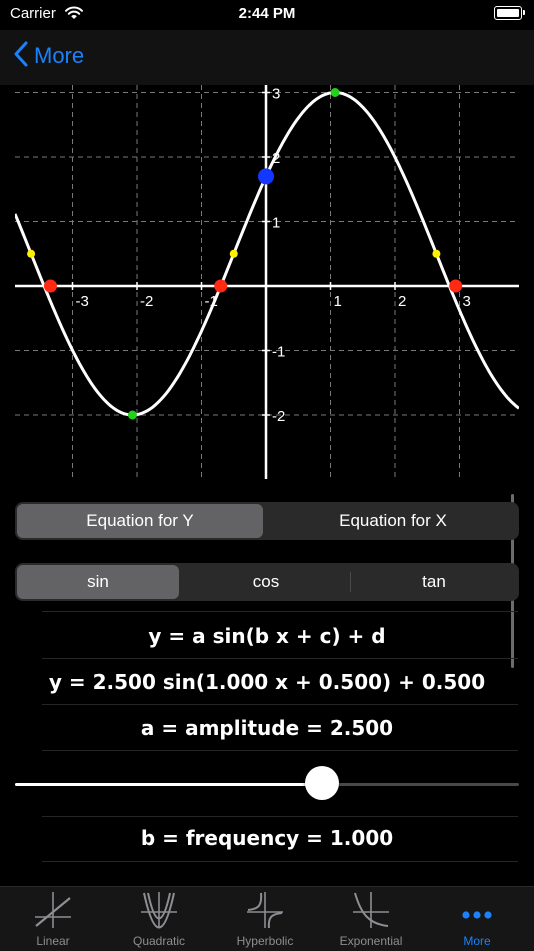 The image size is (534, 951). What do you see at coordinates (267, 521) in the screenshot?
I see `equation-segmented-control: Equation for Y Equation for X` at bounding box center [267, 521].